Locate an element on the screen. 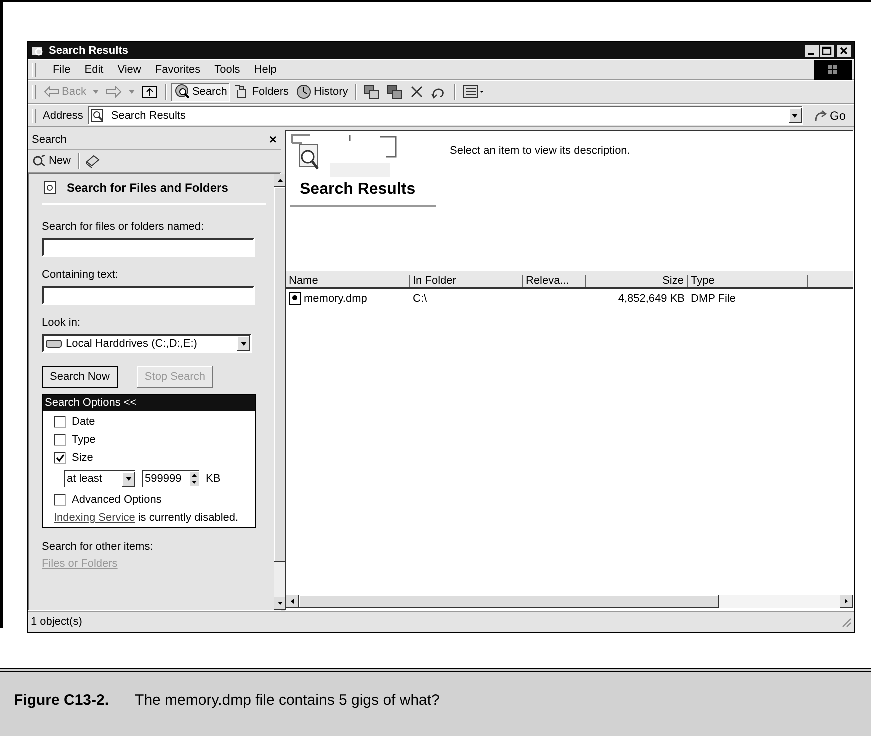 The width and height of the screenshot is (871, 736). unit-label: KB is located at coordinates (213, 479).